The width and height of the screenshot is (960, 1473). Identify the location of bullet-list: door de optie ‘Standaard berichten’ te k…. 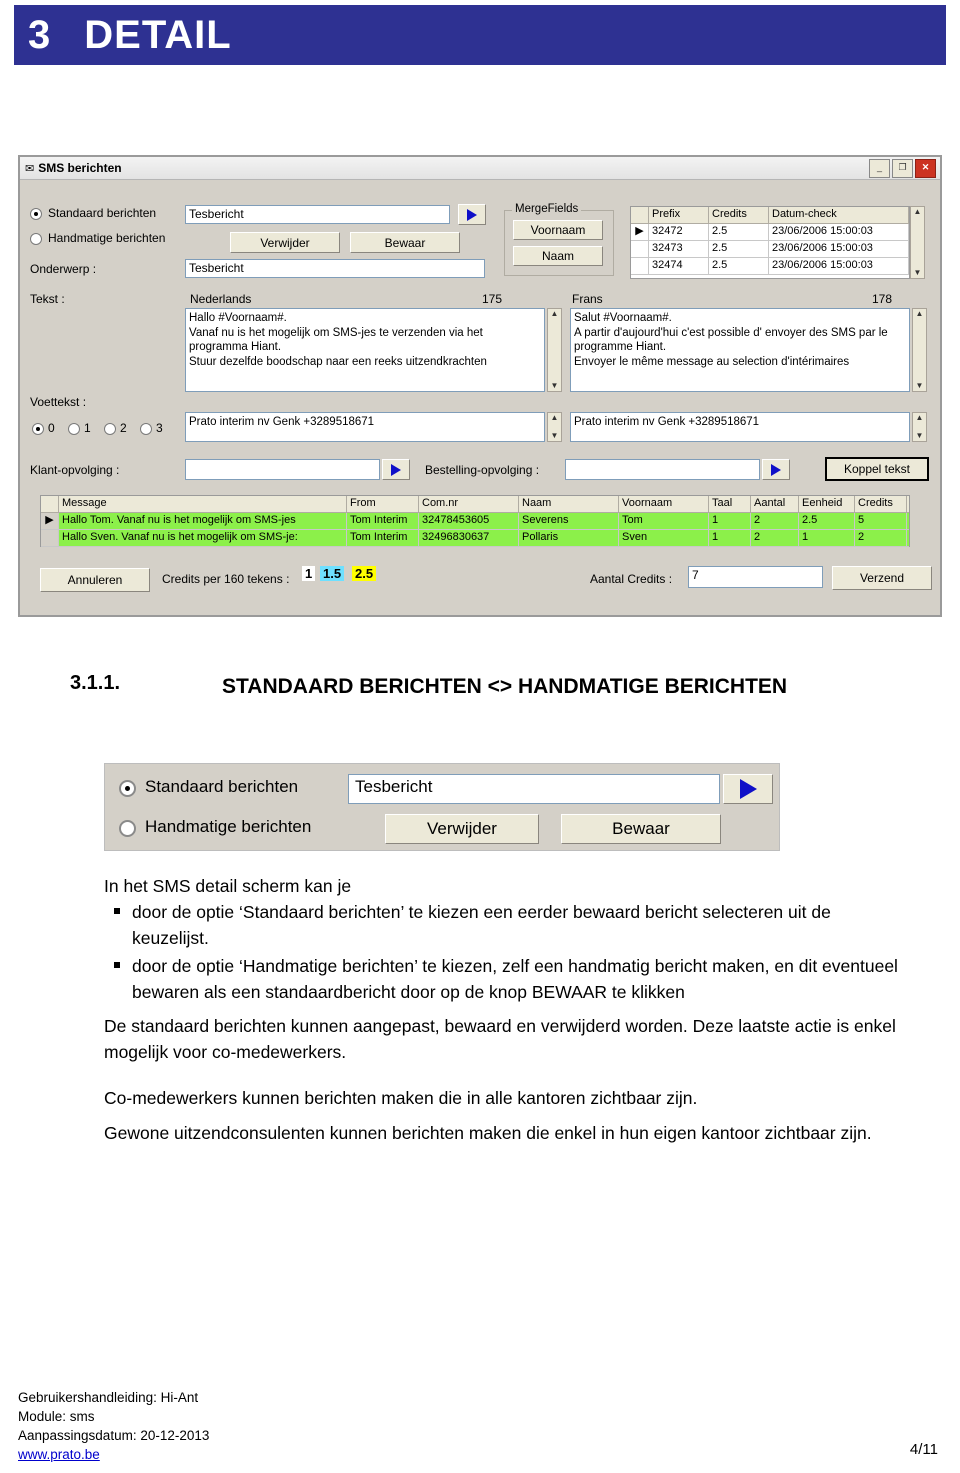
(504, 952).